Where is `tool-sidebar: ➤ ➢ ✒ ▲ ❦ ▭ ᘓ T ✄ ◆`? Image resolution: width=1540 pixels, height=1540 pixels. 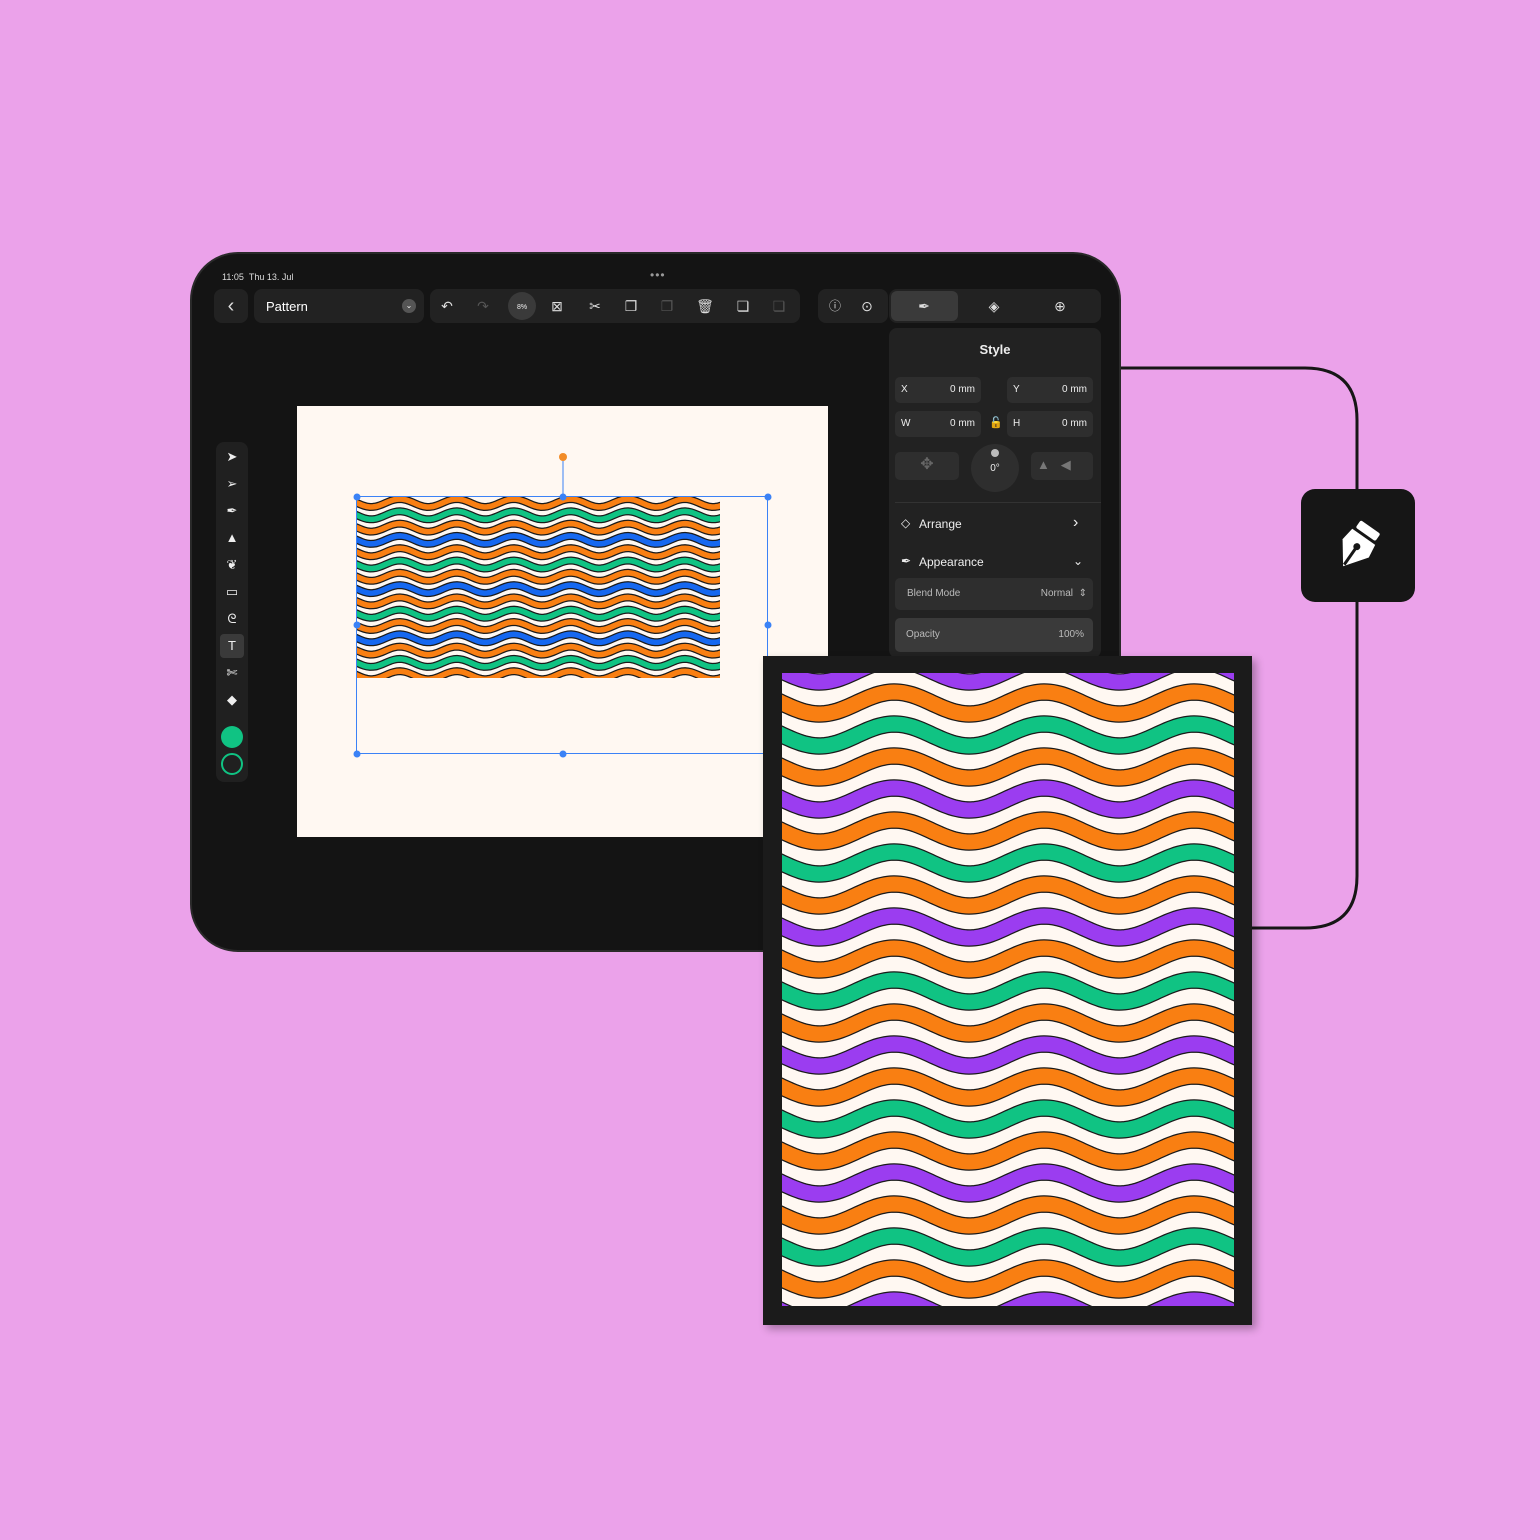 tool-sidebar: ➤ ➢ ✒ ▲ ❦ ▭ ᘓ T ✄ ◆ is located at coordinates (232, 612).